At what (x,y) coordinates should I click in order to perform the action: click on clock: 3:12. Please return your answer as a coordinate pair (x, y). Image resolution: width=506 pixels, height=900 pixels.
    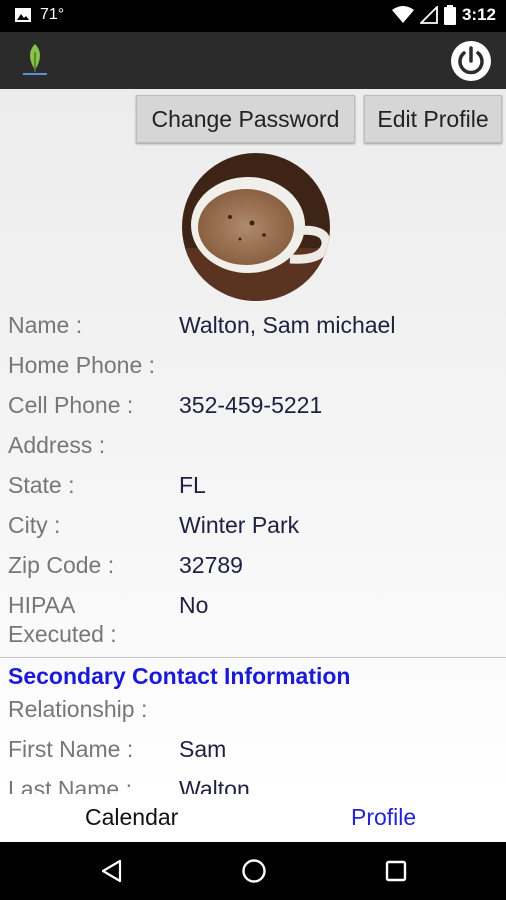
    Looking at the image, I should click on (478, 14).